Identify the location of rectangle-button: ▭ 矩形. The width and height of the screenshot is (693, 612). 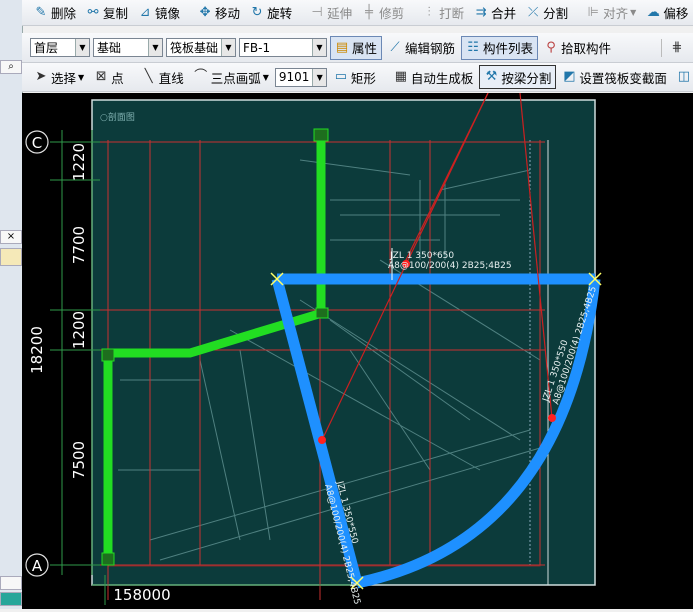
(355, 77).